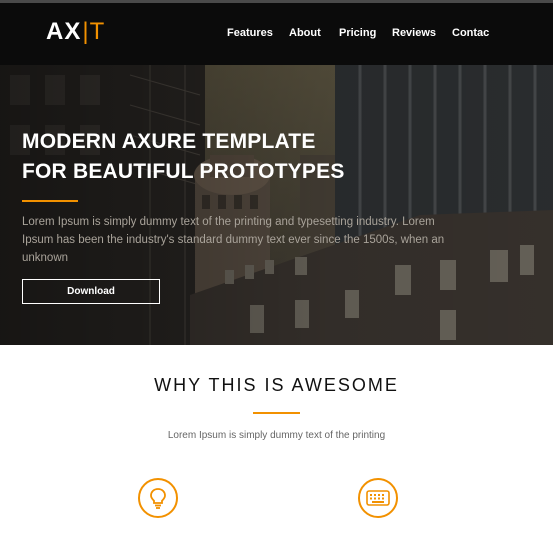 Image resolution: width=553 pixels, height=536 pixels. Describe the element at coordinates (470, 33) in the screenshot. I see `nav-contact: Contac` at that location.